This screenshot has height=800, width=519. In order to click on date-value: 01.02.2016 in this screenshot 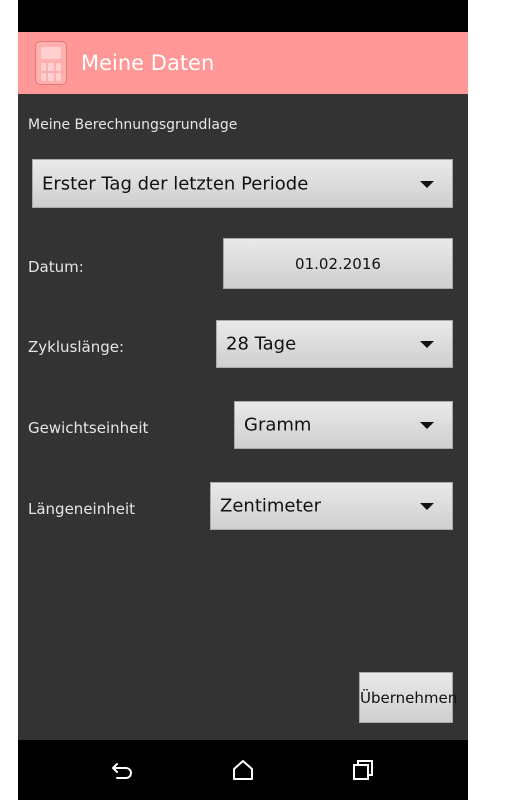, I will do `click(338, 263)`.